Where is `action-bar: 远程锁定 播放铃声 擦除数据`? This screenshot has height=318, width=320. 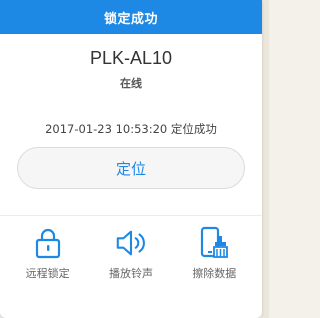
action-bar: 远程锁定 播放铃声 擦除数据 is located at coordinates (131, 253).